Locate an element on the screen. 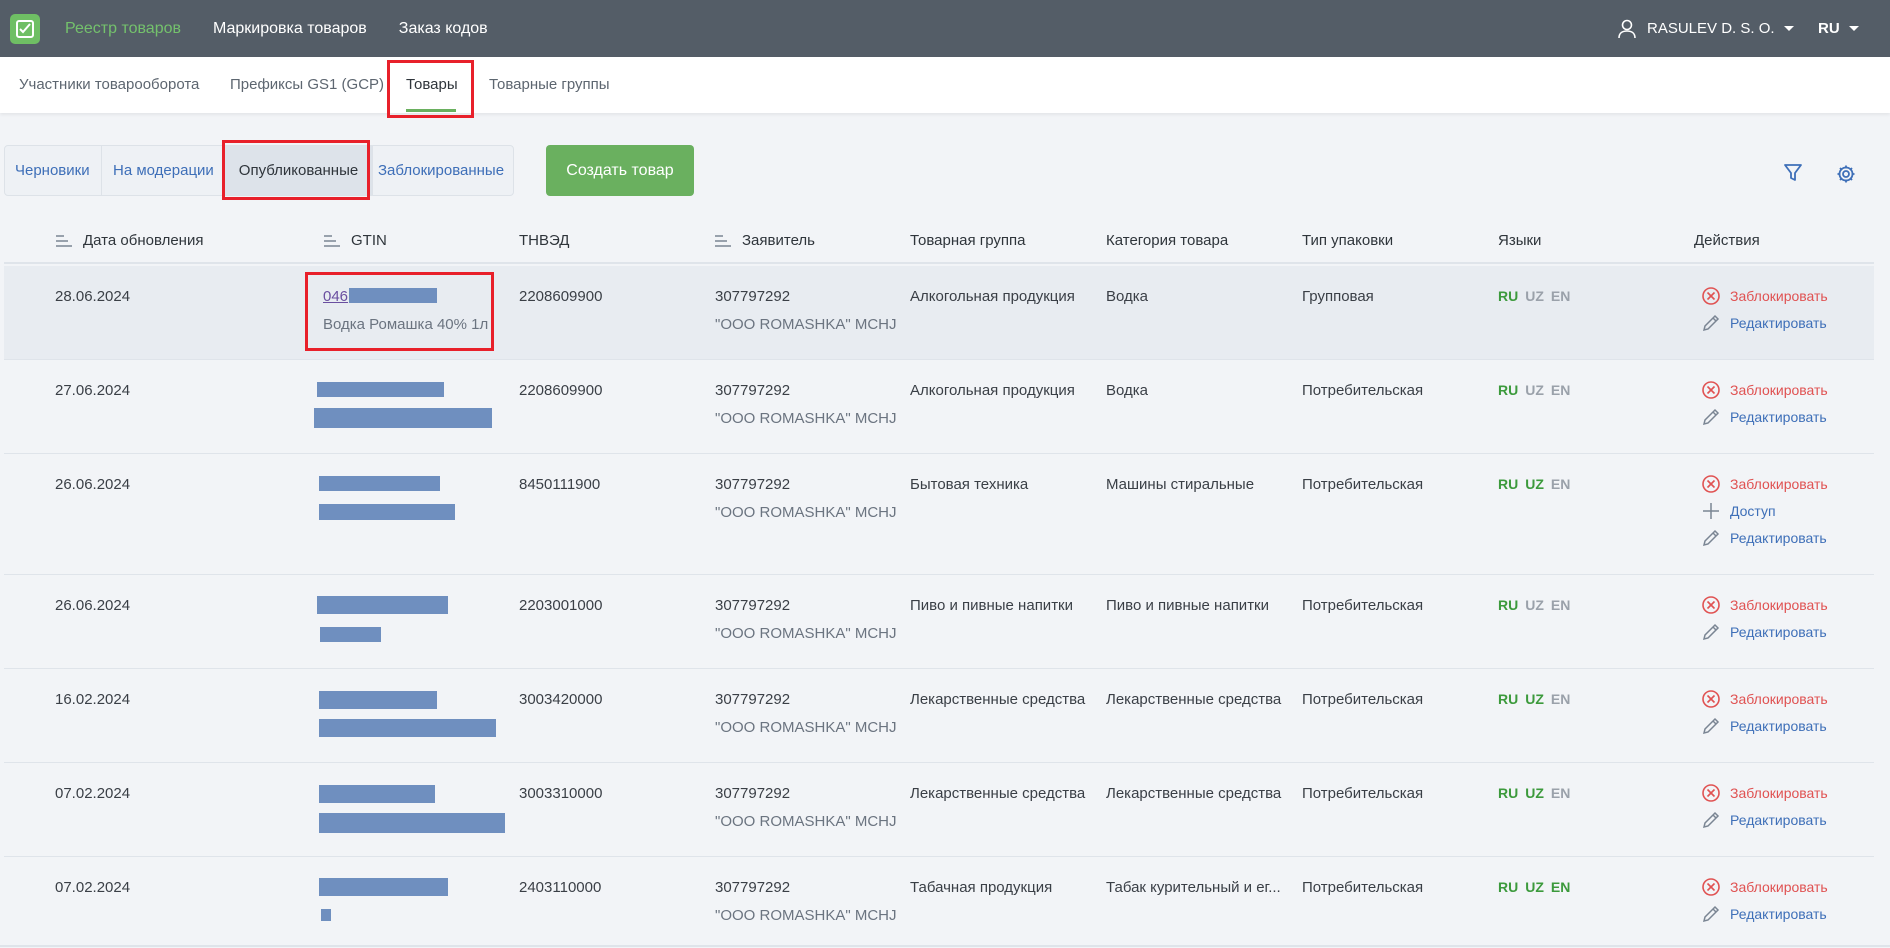 The image size is (1890, 948). language-menu: RU is located at coordinates (1838, 28).